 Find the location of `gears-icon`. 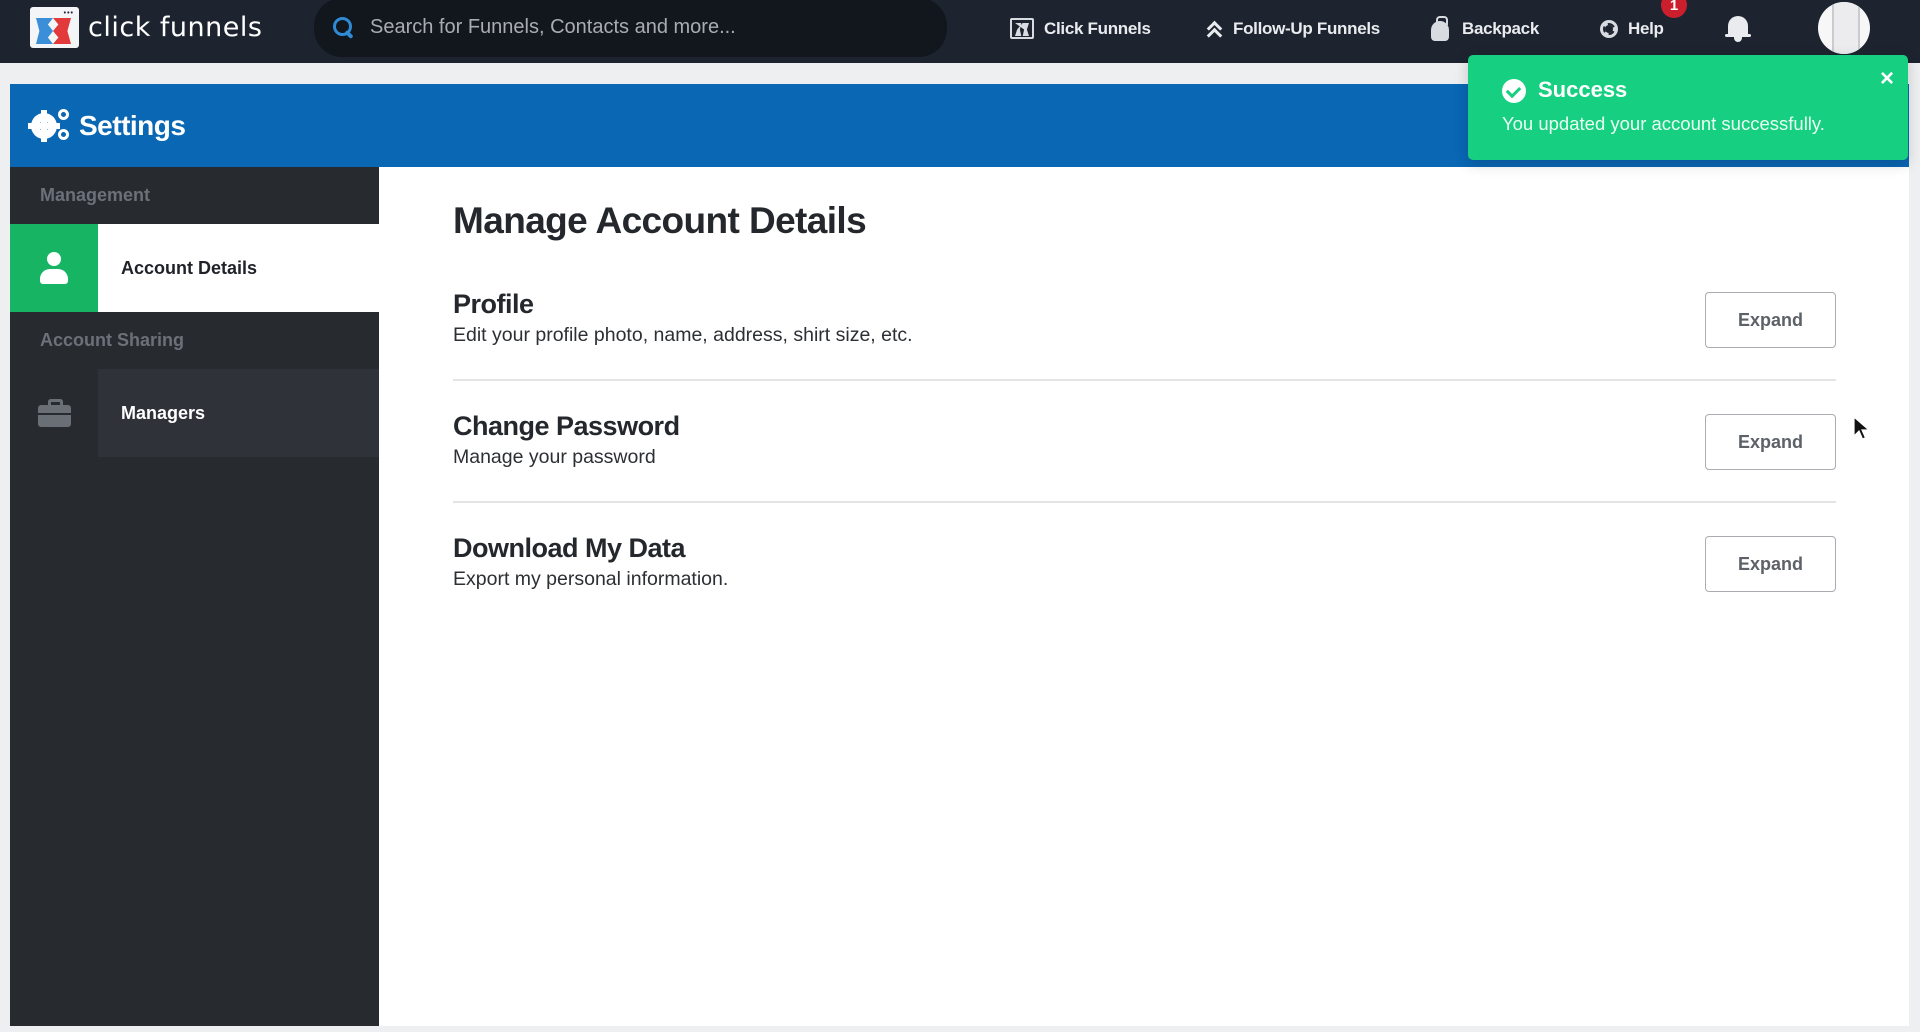

gears-icon is located at coordinates (49, 125).